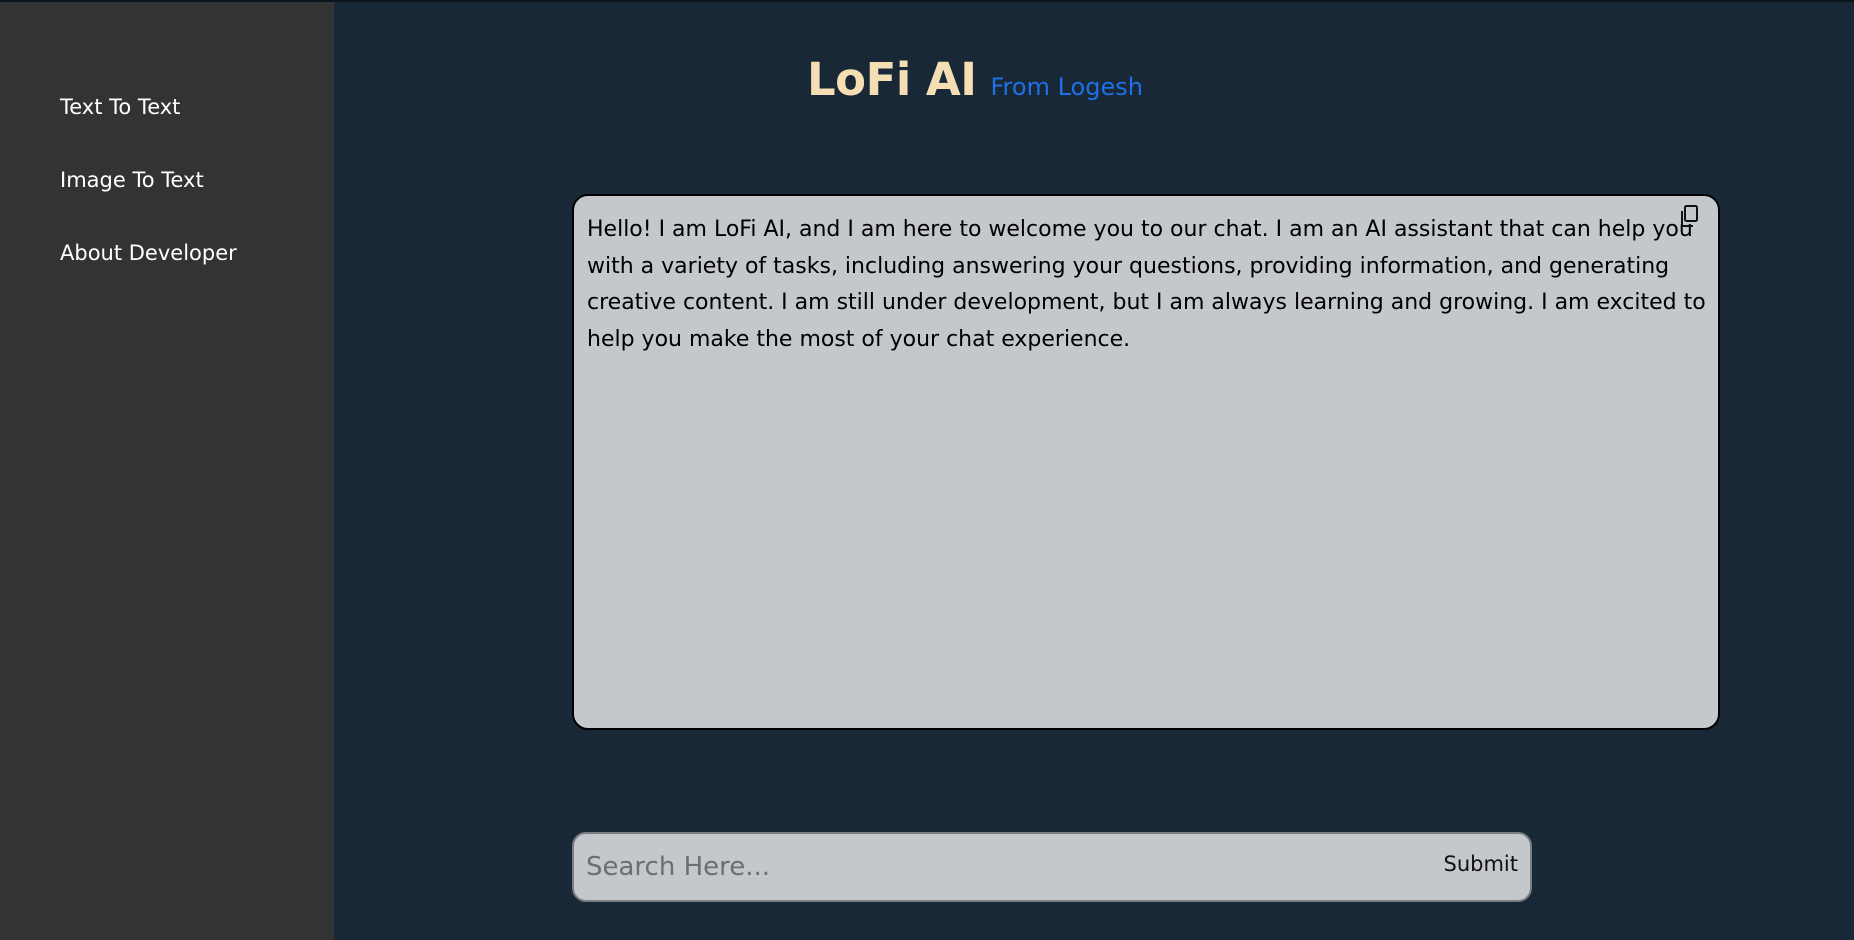 The image size is (1854, 940). What do you see at coordinates (1481, 864) in the screenshot?
I see `submit-button: Submit` at bounding box center [1481, 864].